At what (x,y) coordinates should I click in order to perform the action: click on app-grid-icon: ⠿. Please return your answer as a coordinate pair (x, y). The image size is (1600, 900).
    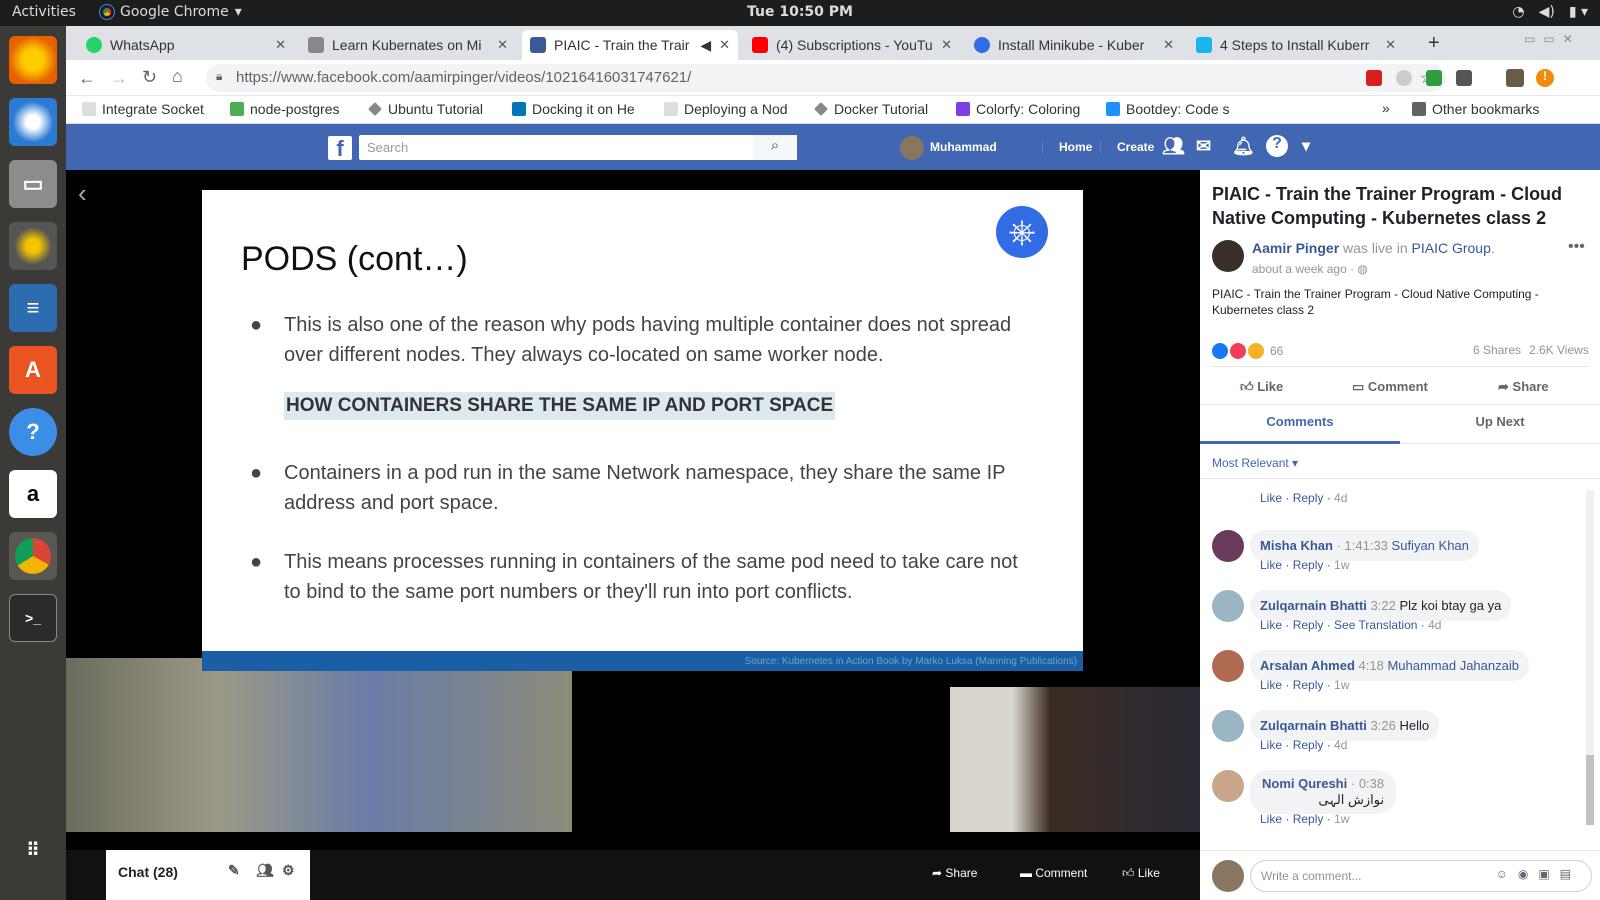
    Looking at the image, I should click on (33, 850).